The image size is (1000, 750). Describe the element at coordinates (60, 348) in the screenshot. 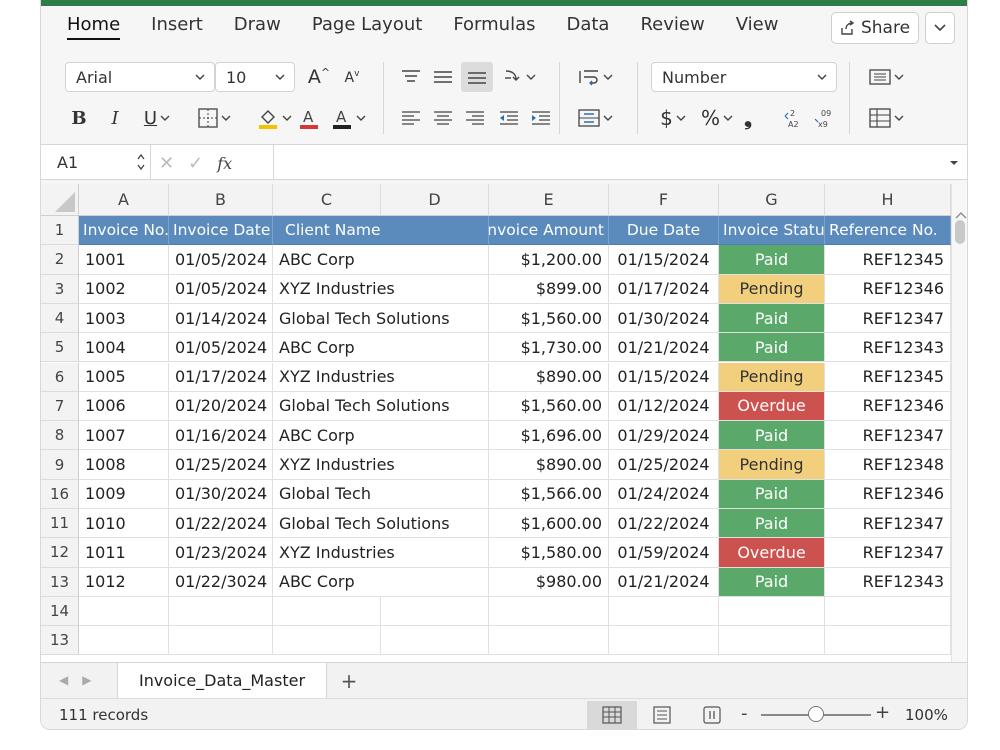

I see `row-header: 5` at that location.